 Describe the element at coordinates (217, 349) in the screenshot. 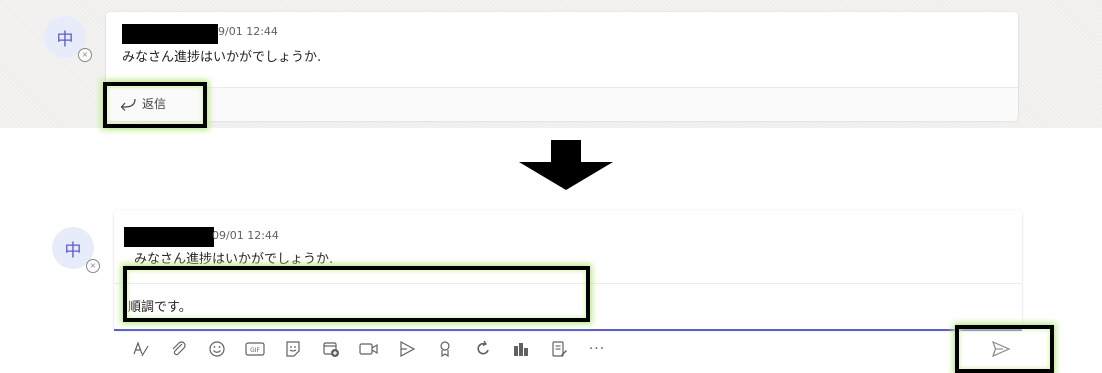

I see `emoji-icon` at that location.